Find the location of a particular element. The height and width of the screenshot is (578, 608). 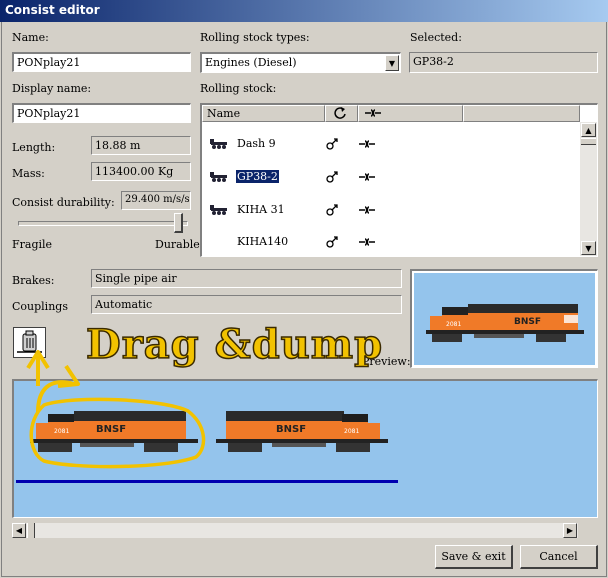

brakes-label: Brakes: is located at coordinates (33, 280).